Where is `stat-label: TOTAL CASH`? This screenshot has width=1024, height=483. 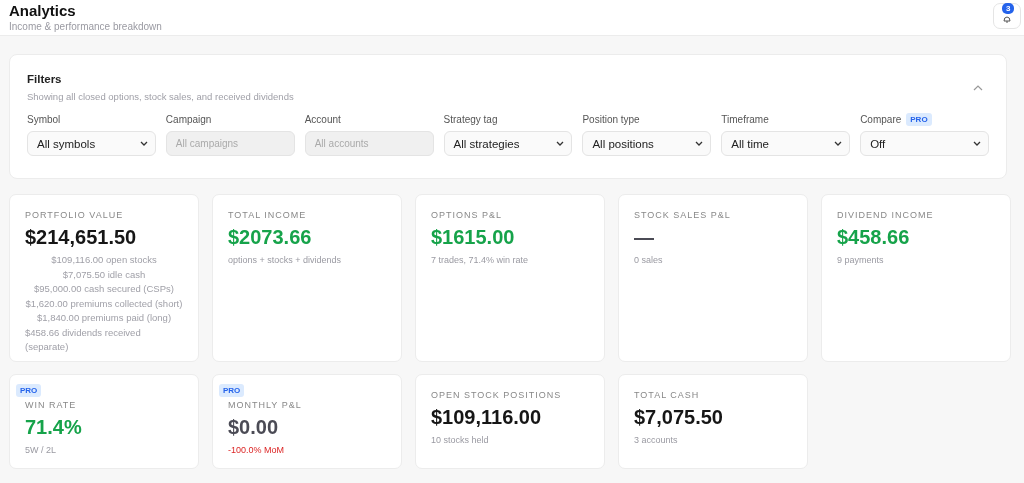
stat-label: TOTAL CASH is located at coordinates (667, 395).